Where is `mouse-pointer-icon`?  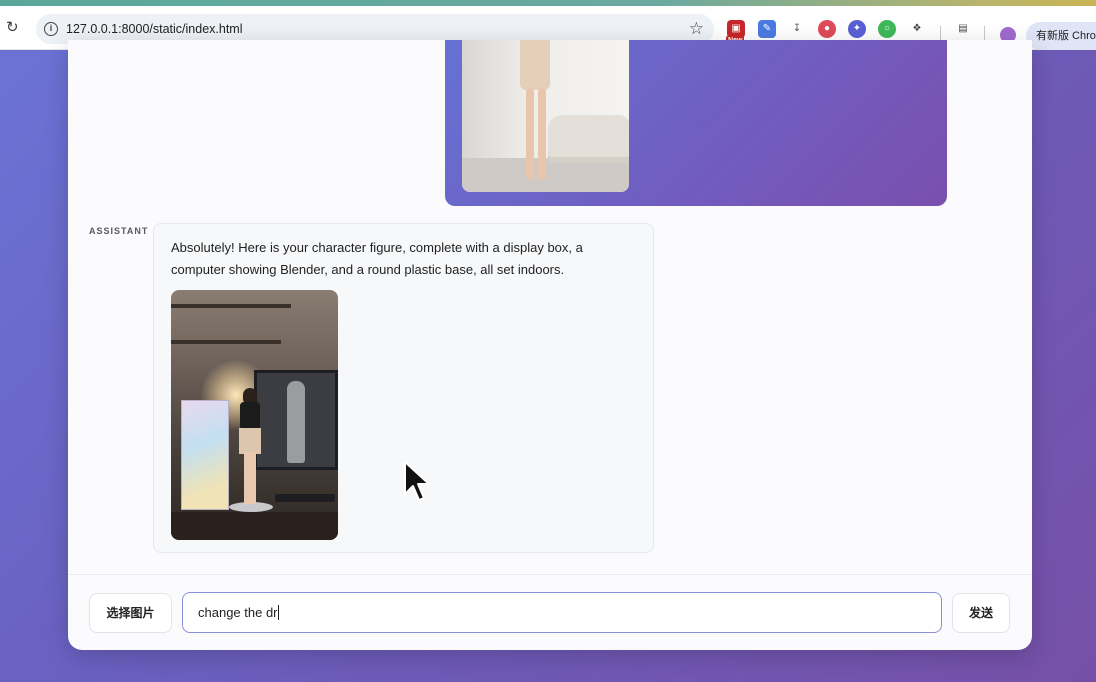
mouse-pointer-icon is located at coordinates (417, 481).